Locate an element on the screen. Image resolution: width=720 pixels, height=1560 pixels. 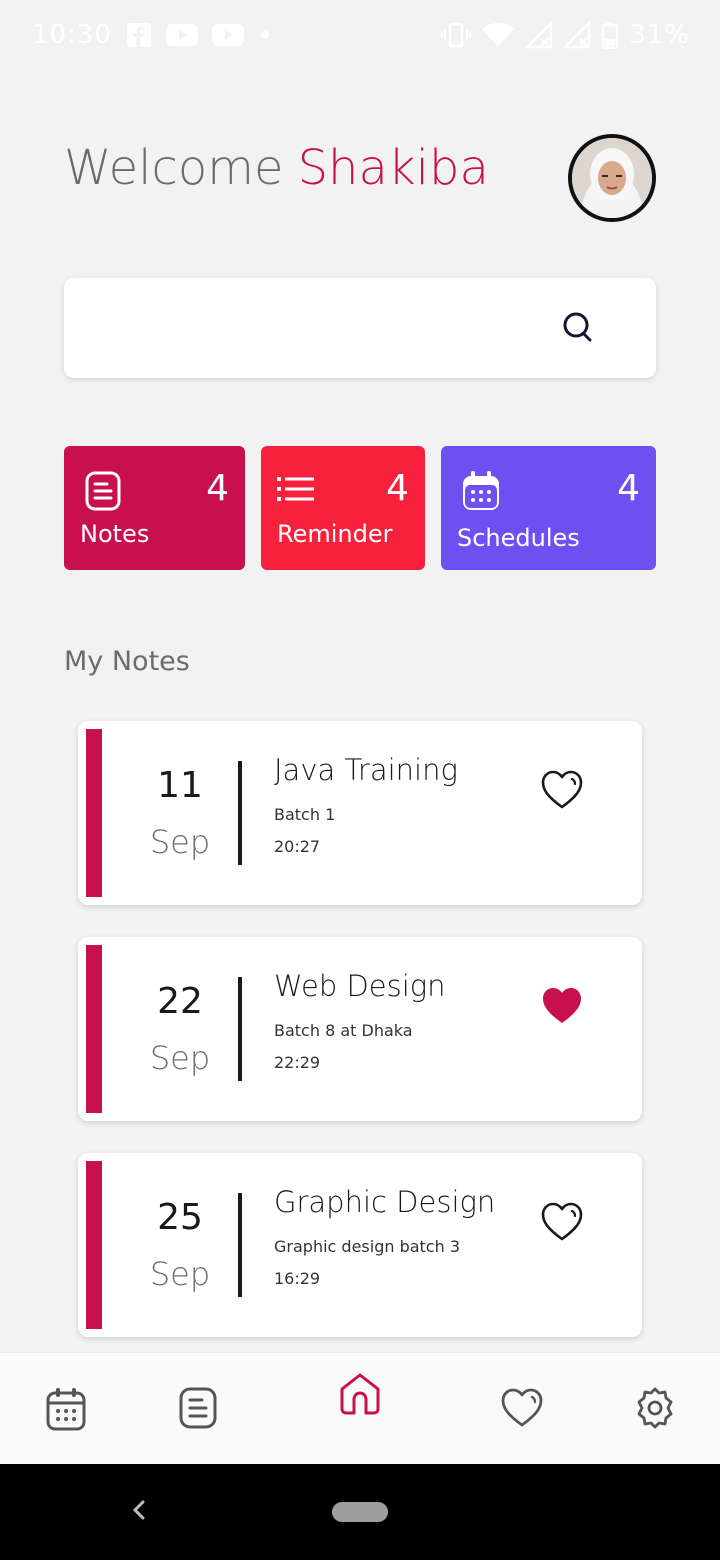
list-icon is located at coordinates (295, 489).